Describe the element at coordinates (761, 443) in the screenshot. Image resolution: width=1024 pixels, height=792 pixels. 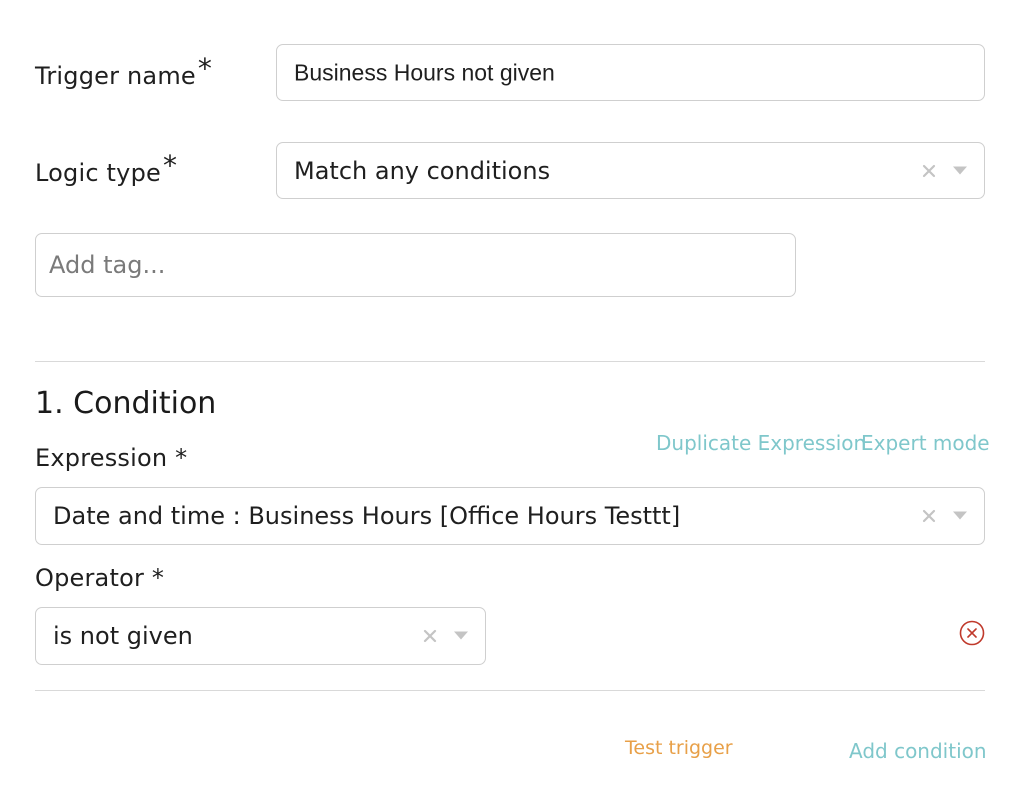
I see `duplicate-expression-link: Duplicate Expression` at that location.